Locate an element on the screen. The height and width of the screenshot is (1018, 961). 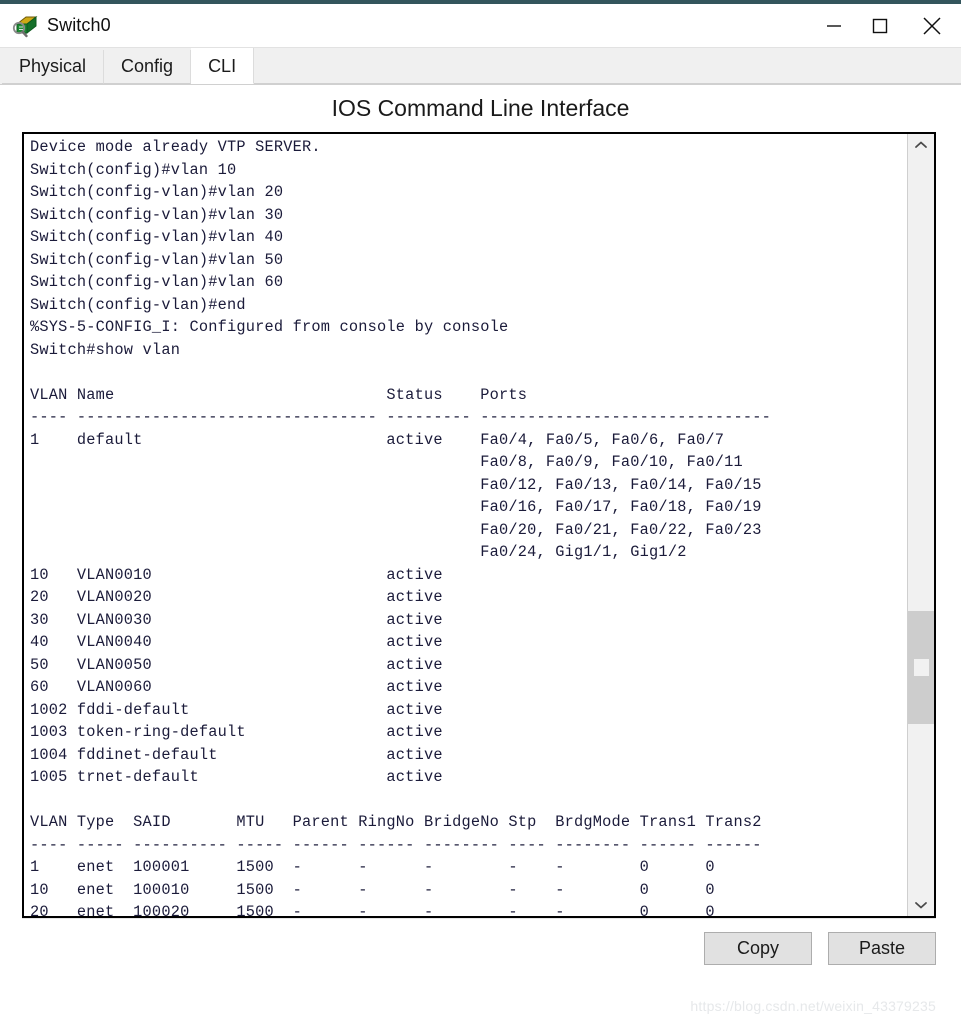
terminal-line: 1004 fddinet-default active is located at coordinates (236, 754).